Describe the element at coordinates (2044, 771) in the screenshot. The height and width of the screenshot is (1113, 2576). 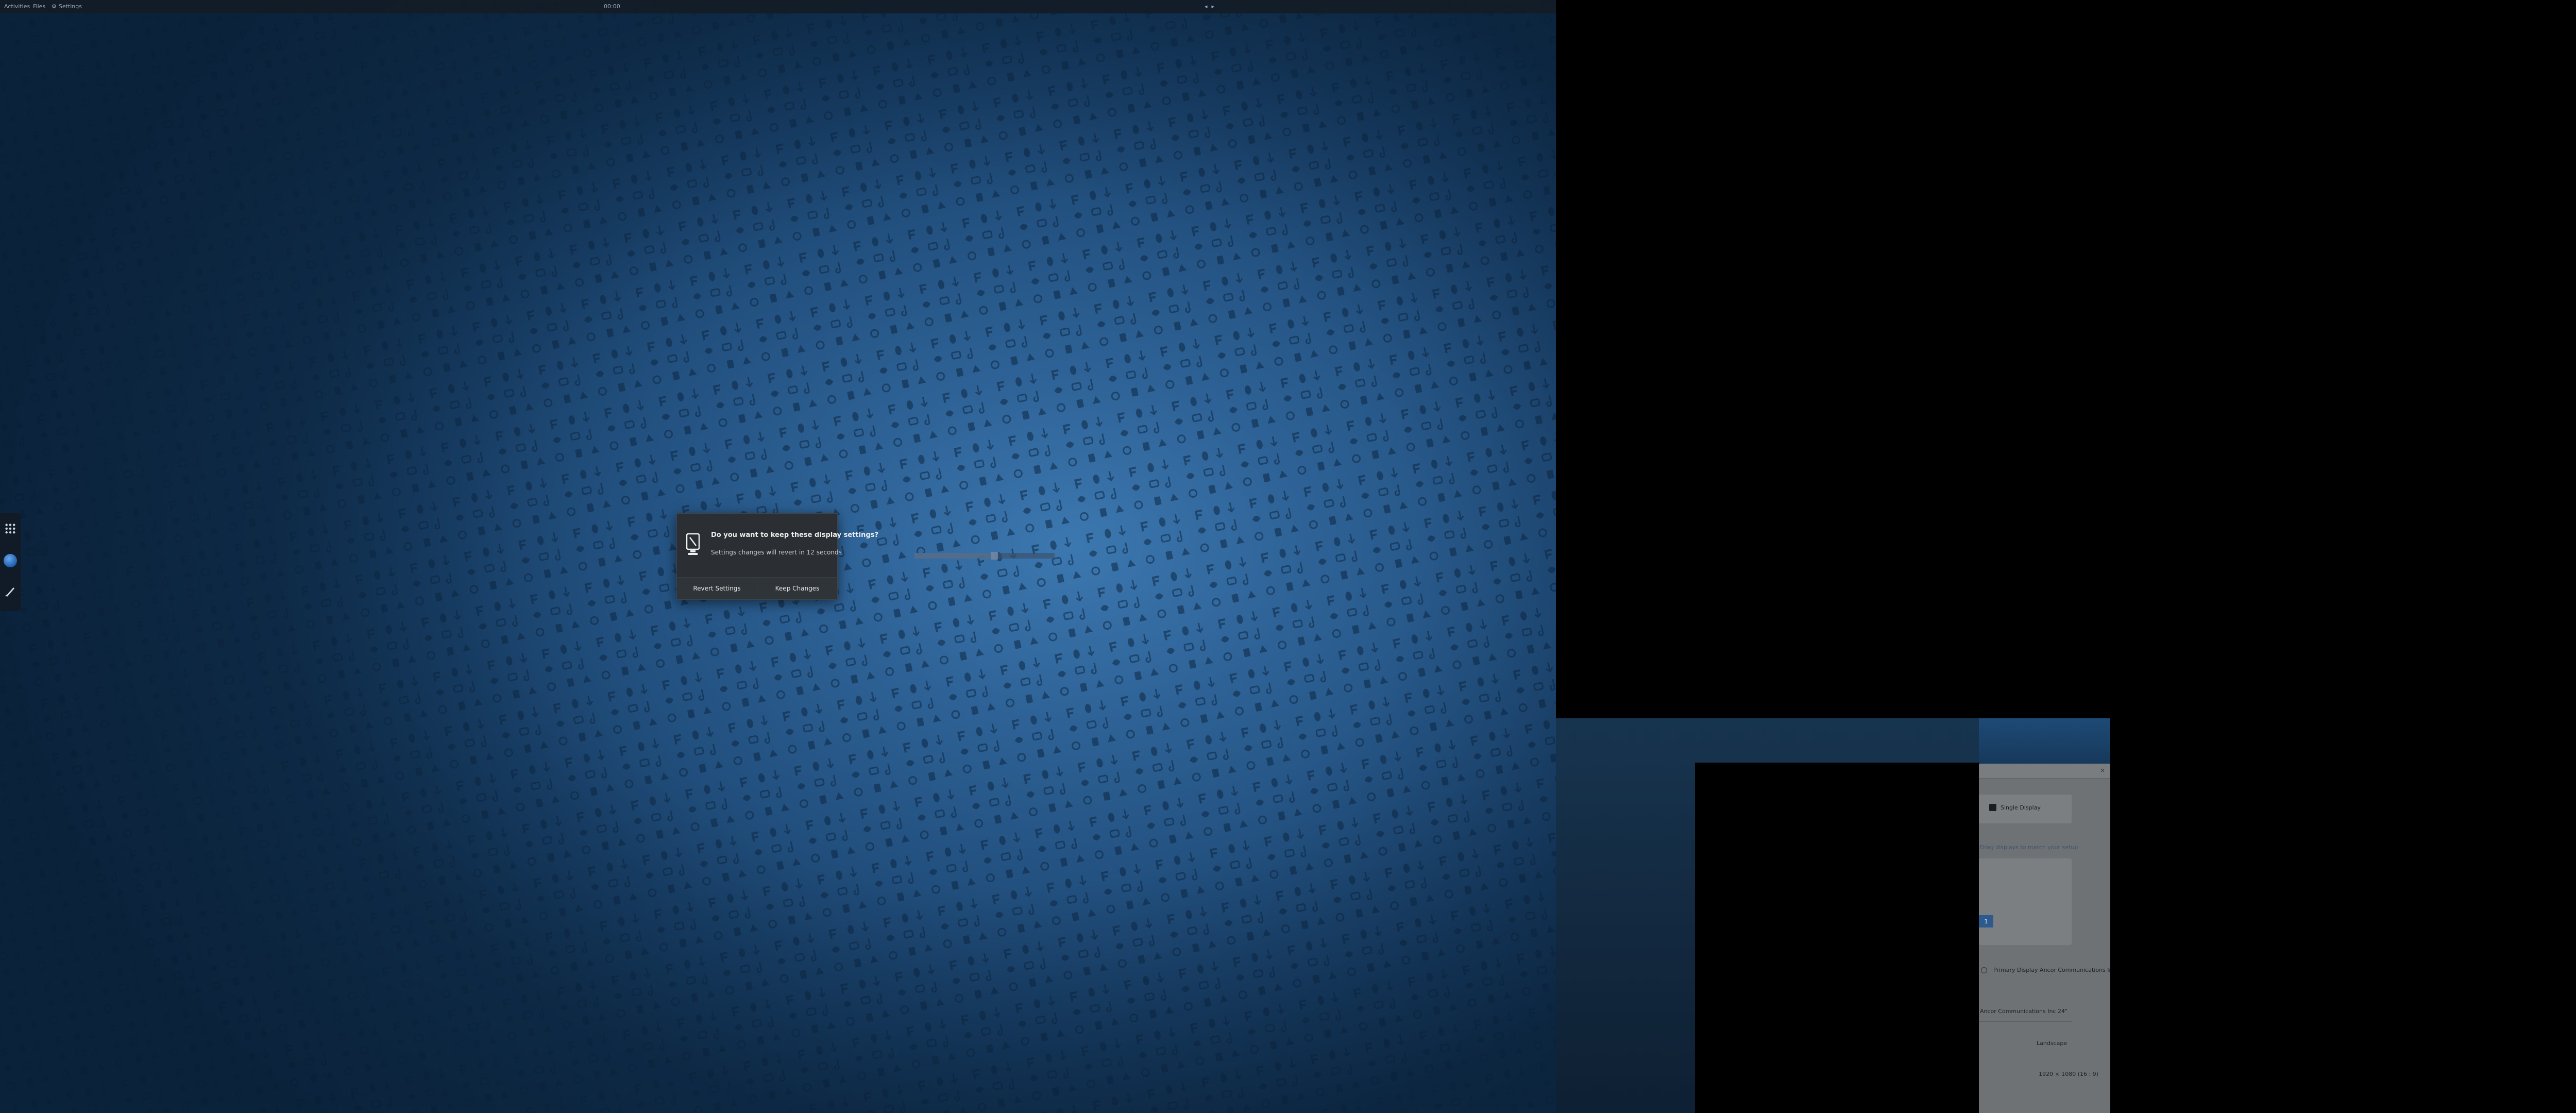
I see `settings-header: ×` at that location.